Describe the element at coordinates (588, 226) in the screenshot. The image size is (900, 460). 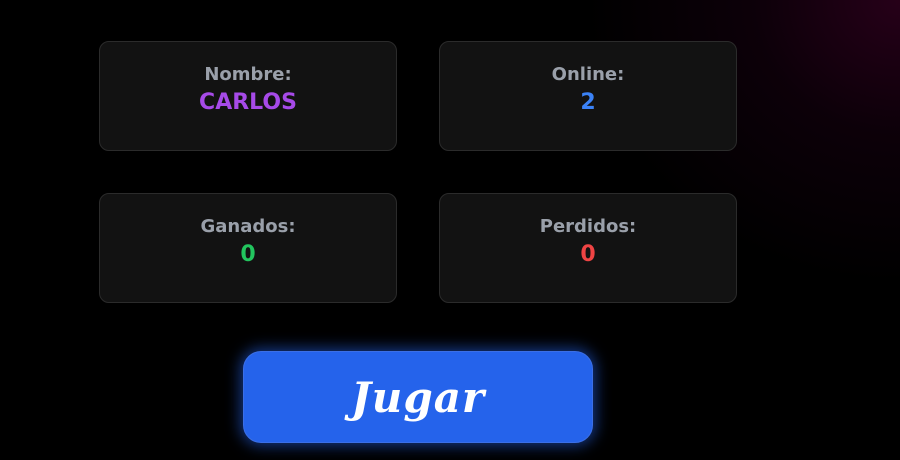
I see `stat-label-perdidos: Perdidos:` at that location.